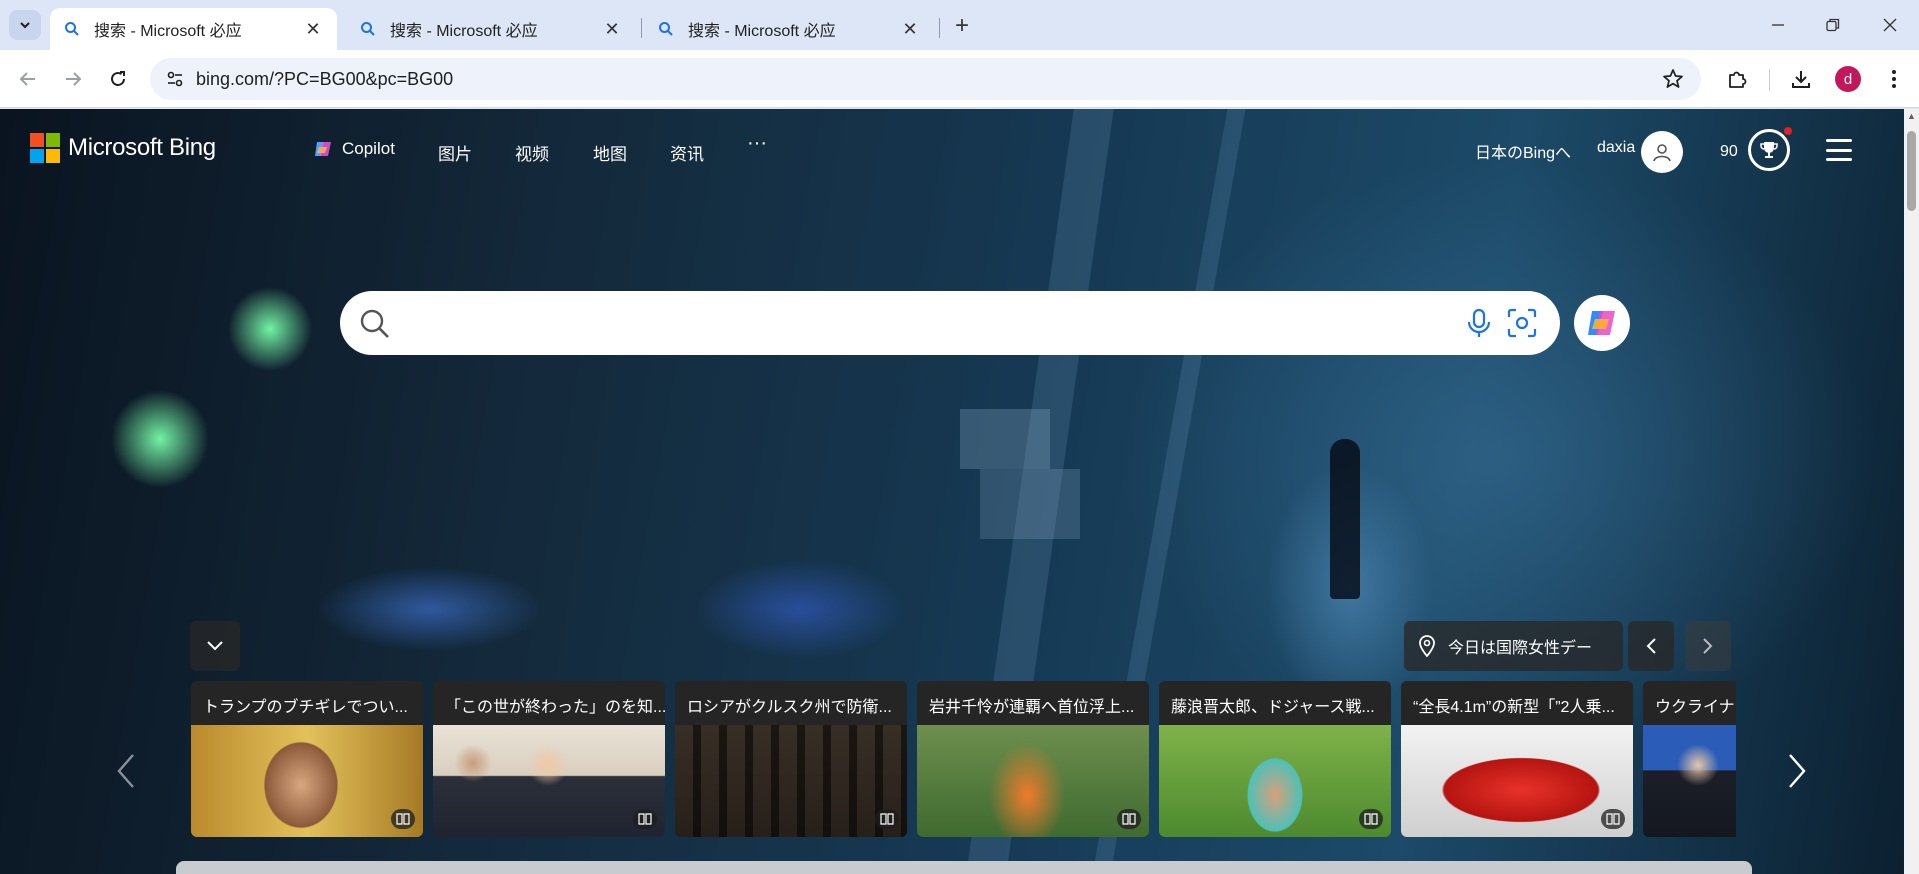 Image resolution: width=1919 pixels, height=874 pixels. Describe the element at coordinates (1729, 152) in the screenshot. I see `reward-points: 90` at that location.